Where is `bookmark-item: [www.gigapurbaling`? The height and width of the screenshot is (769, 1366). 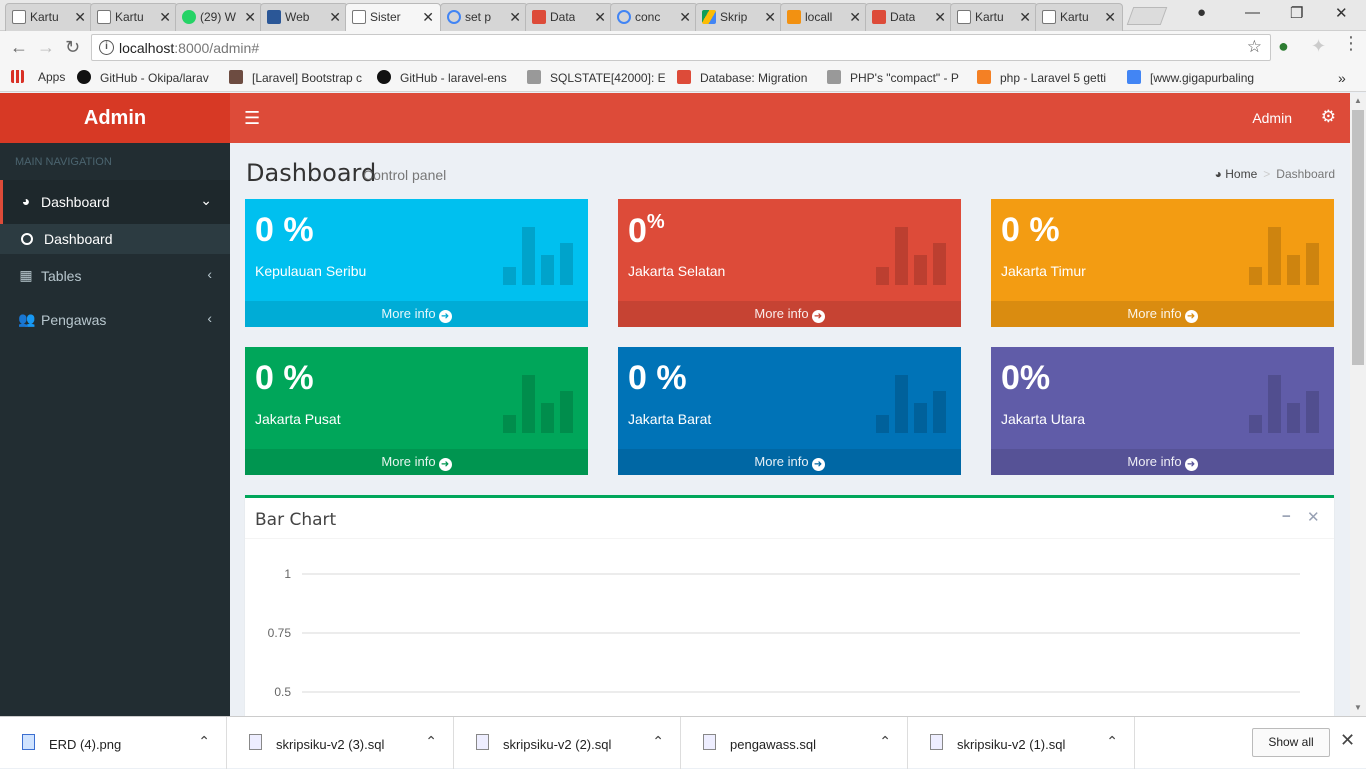 bookmark-item: [www.gigapurbaling is located at coordinates (1196, 77).